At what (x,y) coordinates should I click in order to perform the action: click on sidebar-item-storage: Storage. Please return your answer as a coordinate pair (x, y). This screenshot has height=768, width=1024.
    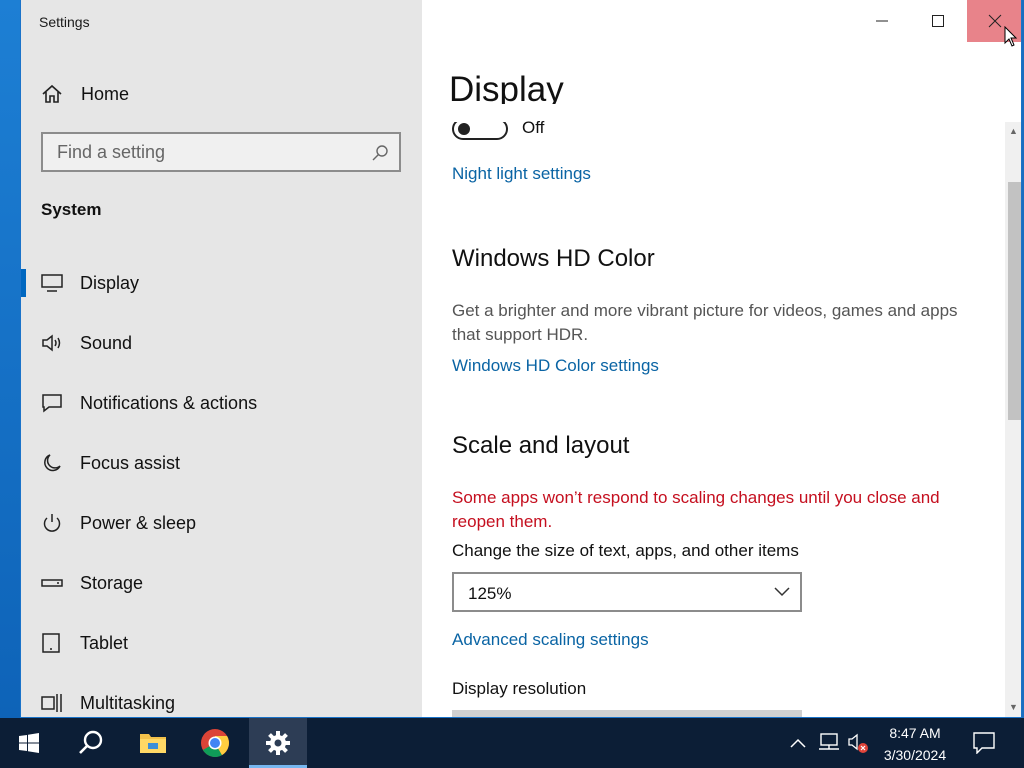
    Looking at the image, I should click on (221, 583).